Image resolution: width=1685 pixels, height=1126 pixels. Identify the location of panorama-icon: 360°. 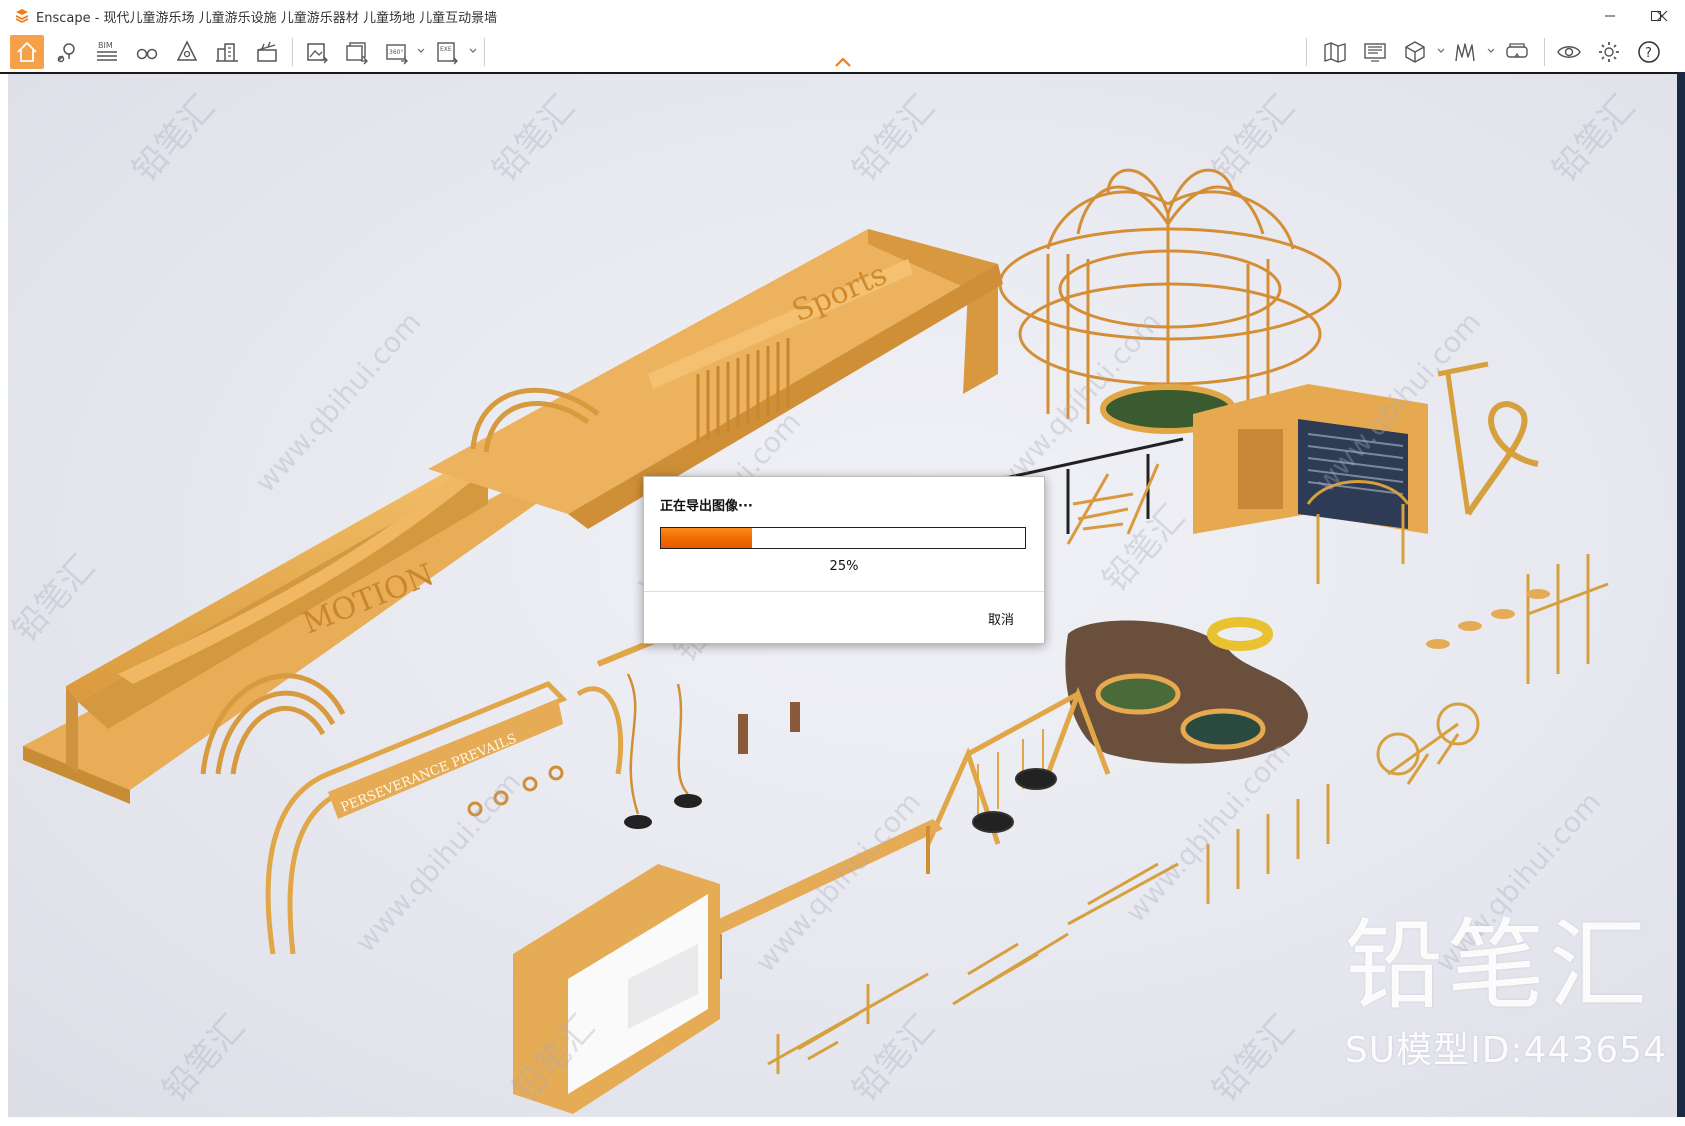
(397, 54).